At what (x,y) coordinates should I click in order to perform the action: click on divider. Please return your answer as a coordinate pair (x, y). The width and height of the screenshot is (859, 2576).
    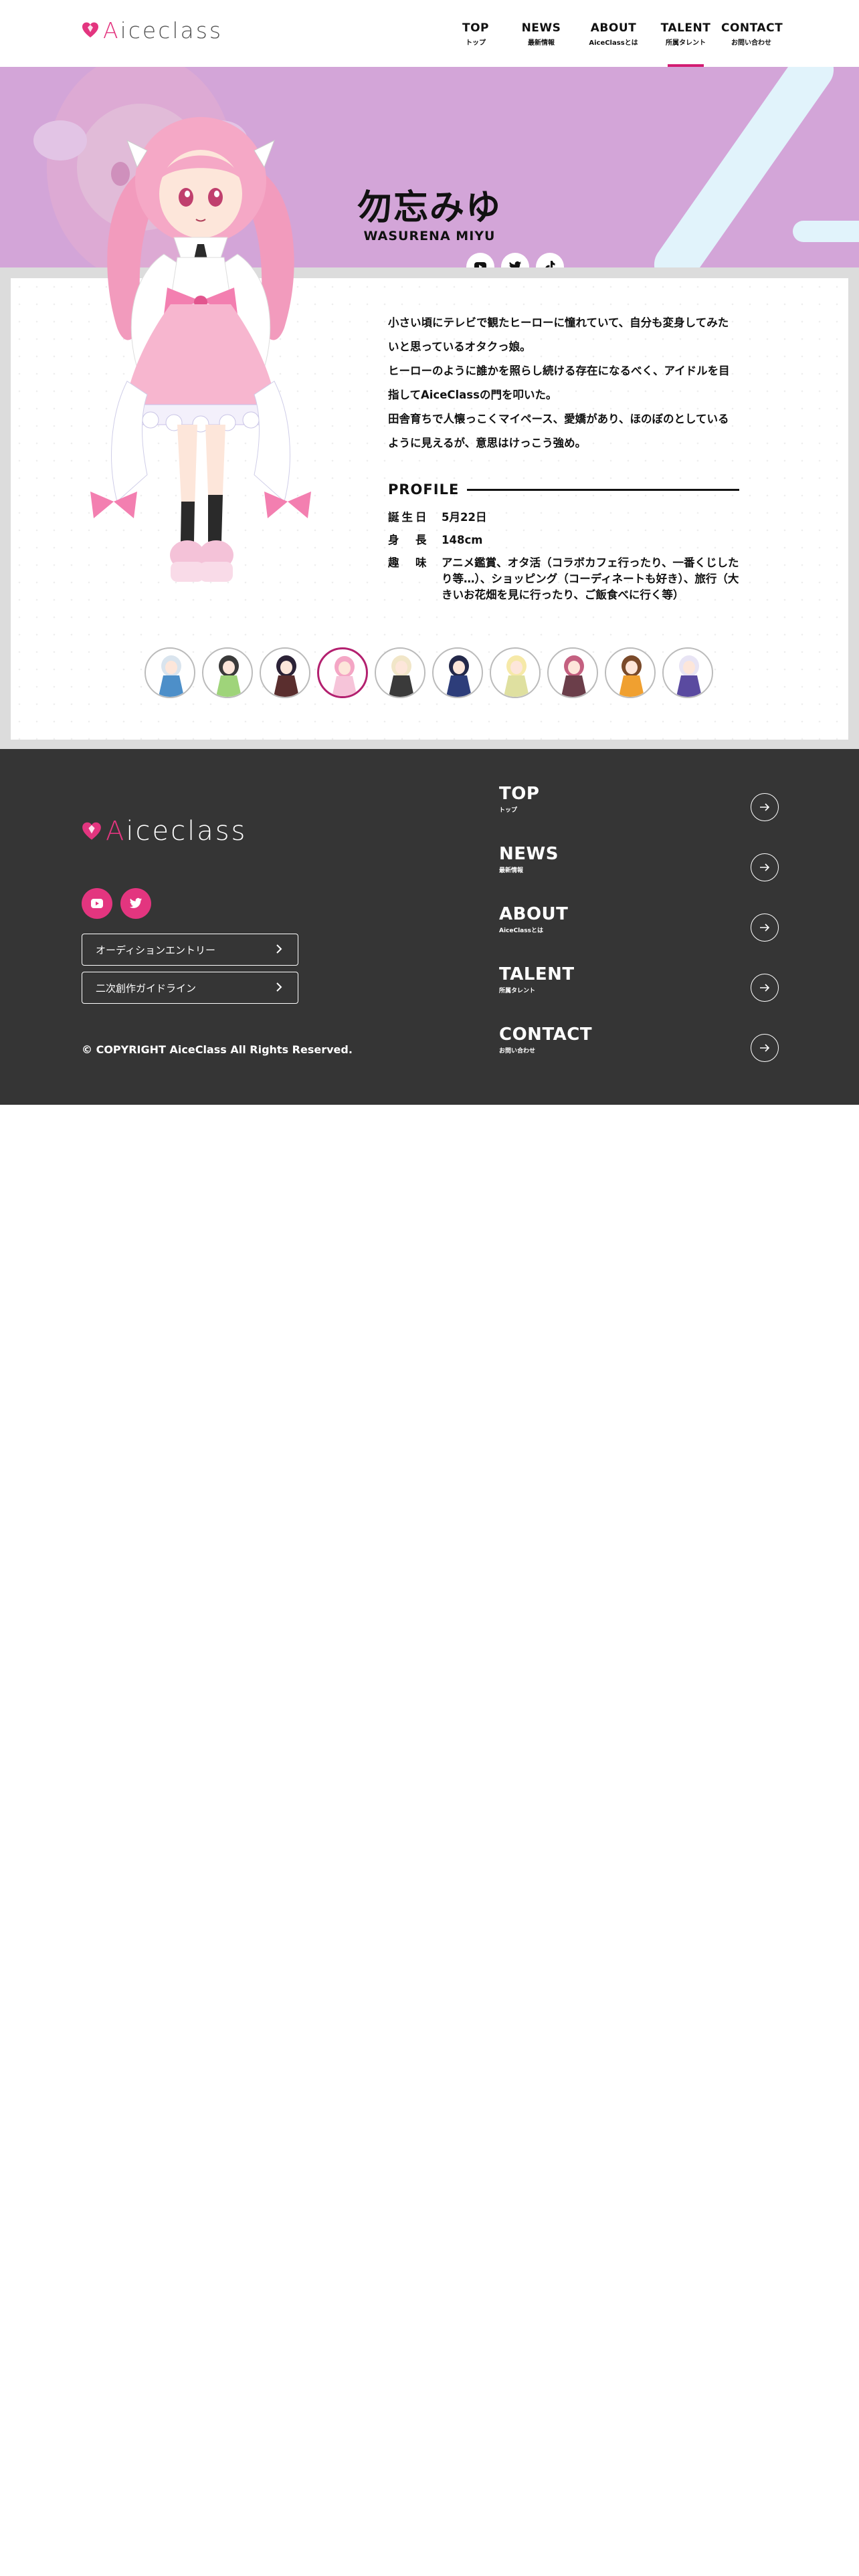
    Looking at the image, I should click on (603, 489).